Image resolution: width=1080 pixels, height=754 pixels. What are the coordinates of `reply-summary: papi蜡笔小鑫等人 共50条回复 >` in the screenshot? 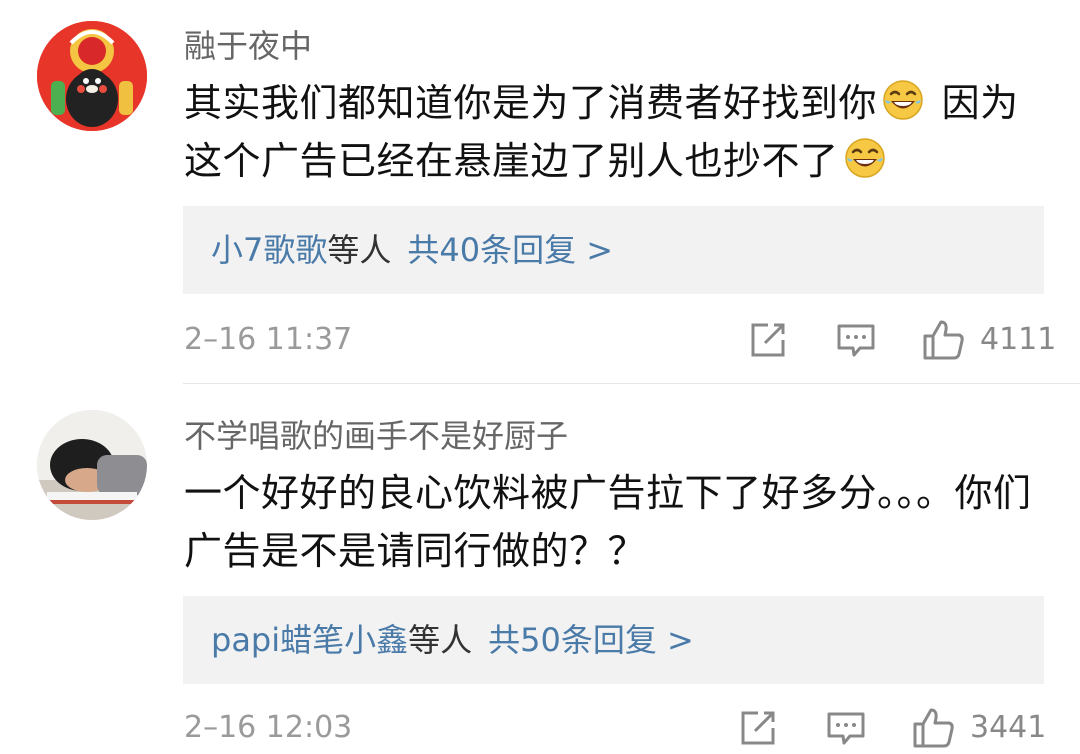 It's located at (613, 640).